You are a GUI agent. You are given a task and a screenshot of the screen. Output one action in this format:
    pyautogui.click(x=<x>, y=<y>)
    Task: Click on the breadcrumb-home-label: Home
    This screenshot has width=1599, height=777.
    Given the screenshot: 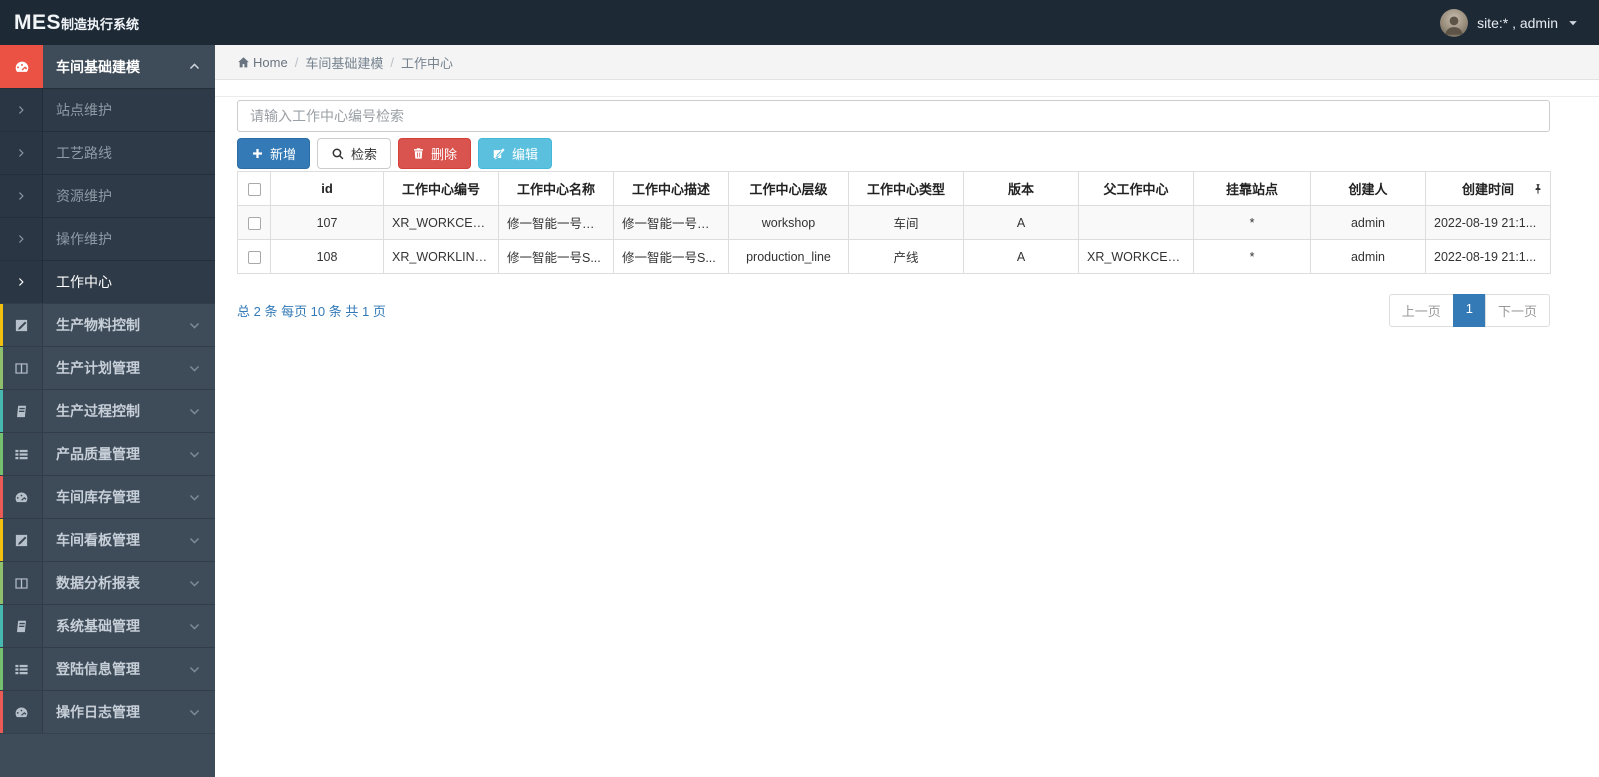 What is the action you would take?
    pyautogui.click(x=270, y=62)
    